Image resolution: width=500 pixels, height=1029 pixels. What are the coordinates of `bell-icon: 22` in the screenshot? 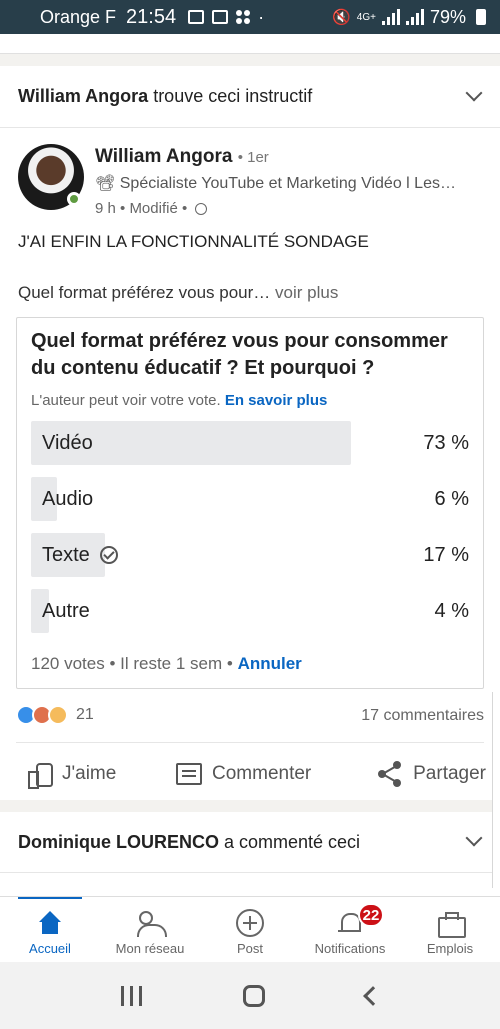 It's located at (360, 920).